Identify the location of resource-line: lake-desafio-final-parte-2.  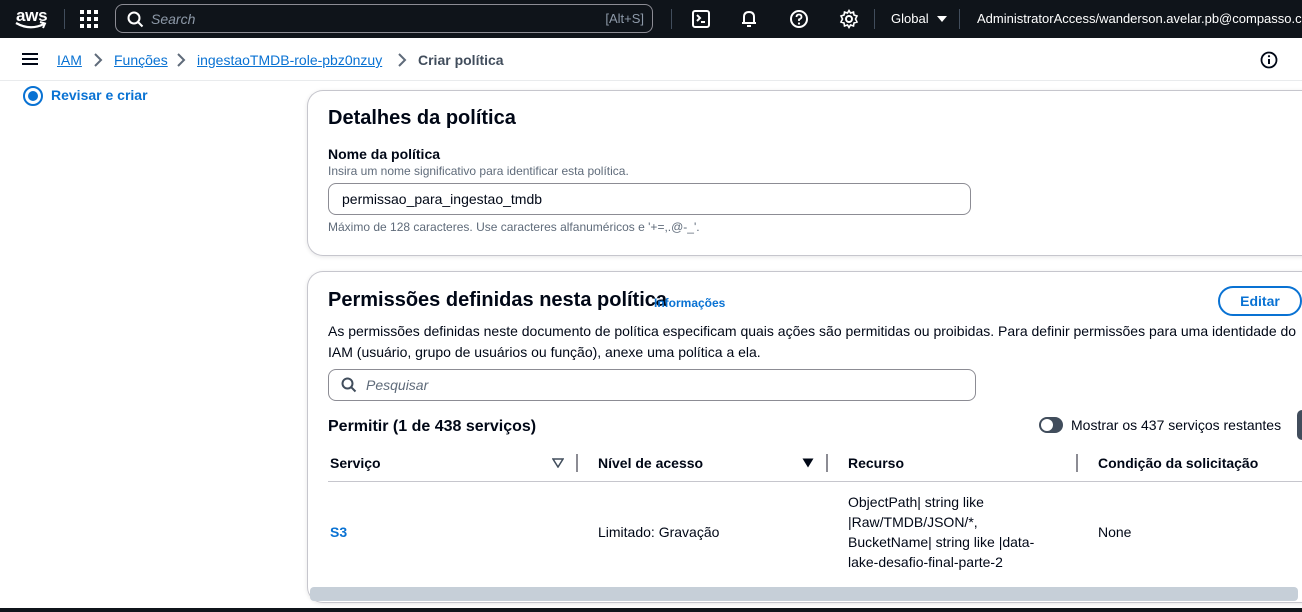
(925, 562).